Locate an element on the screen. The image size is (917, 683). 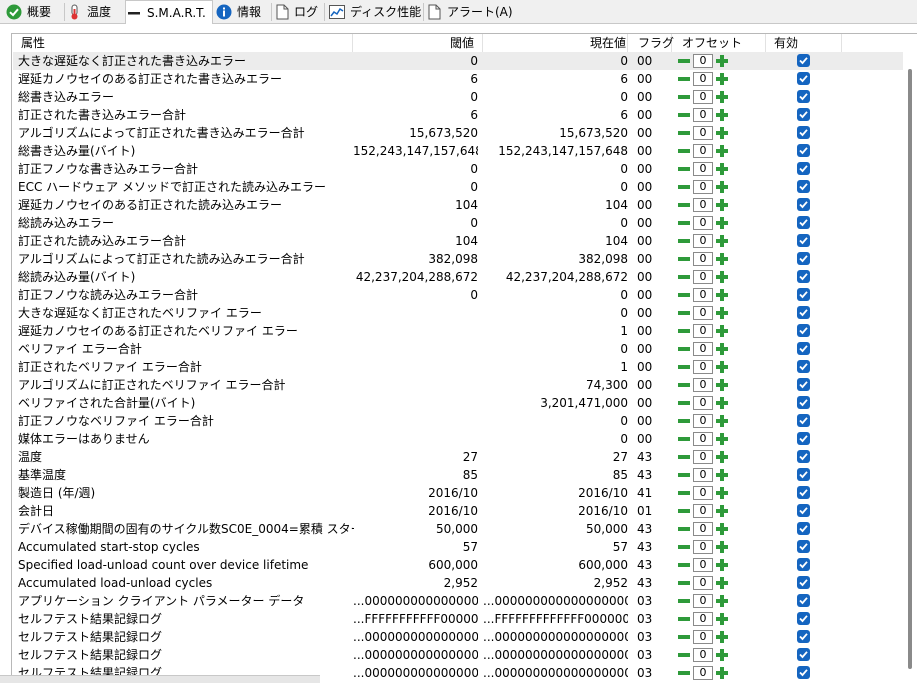
vertical-scrollbar is located at coordinates (911, 369).